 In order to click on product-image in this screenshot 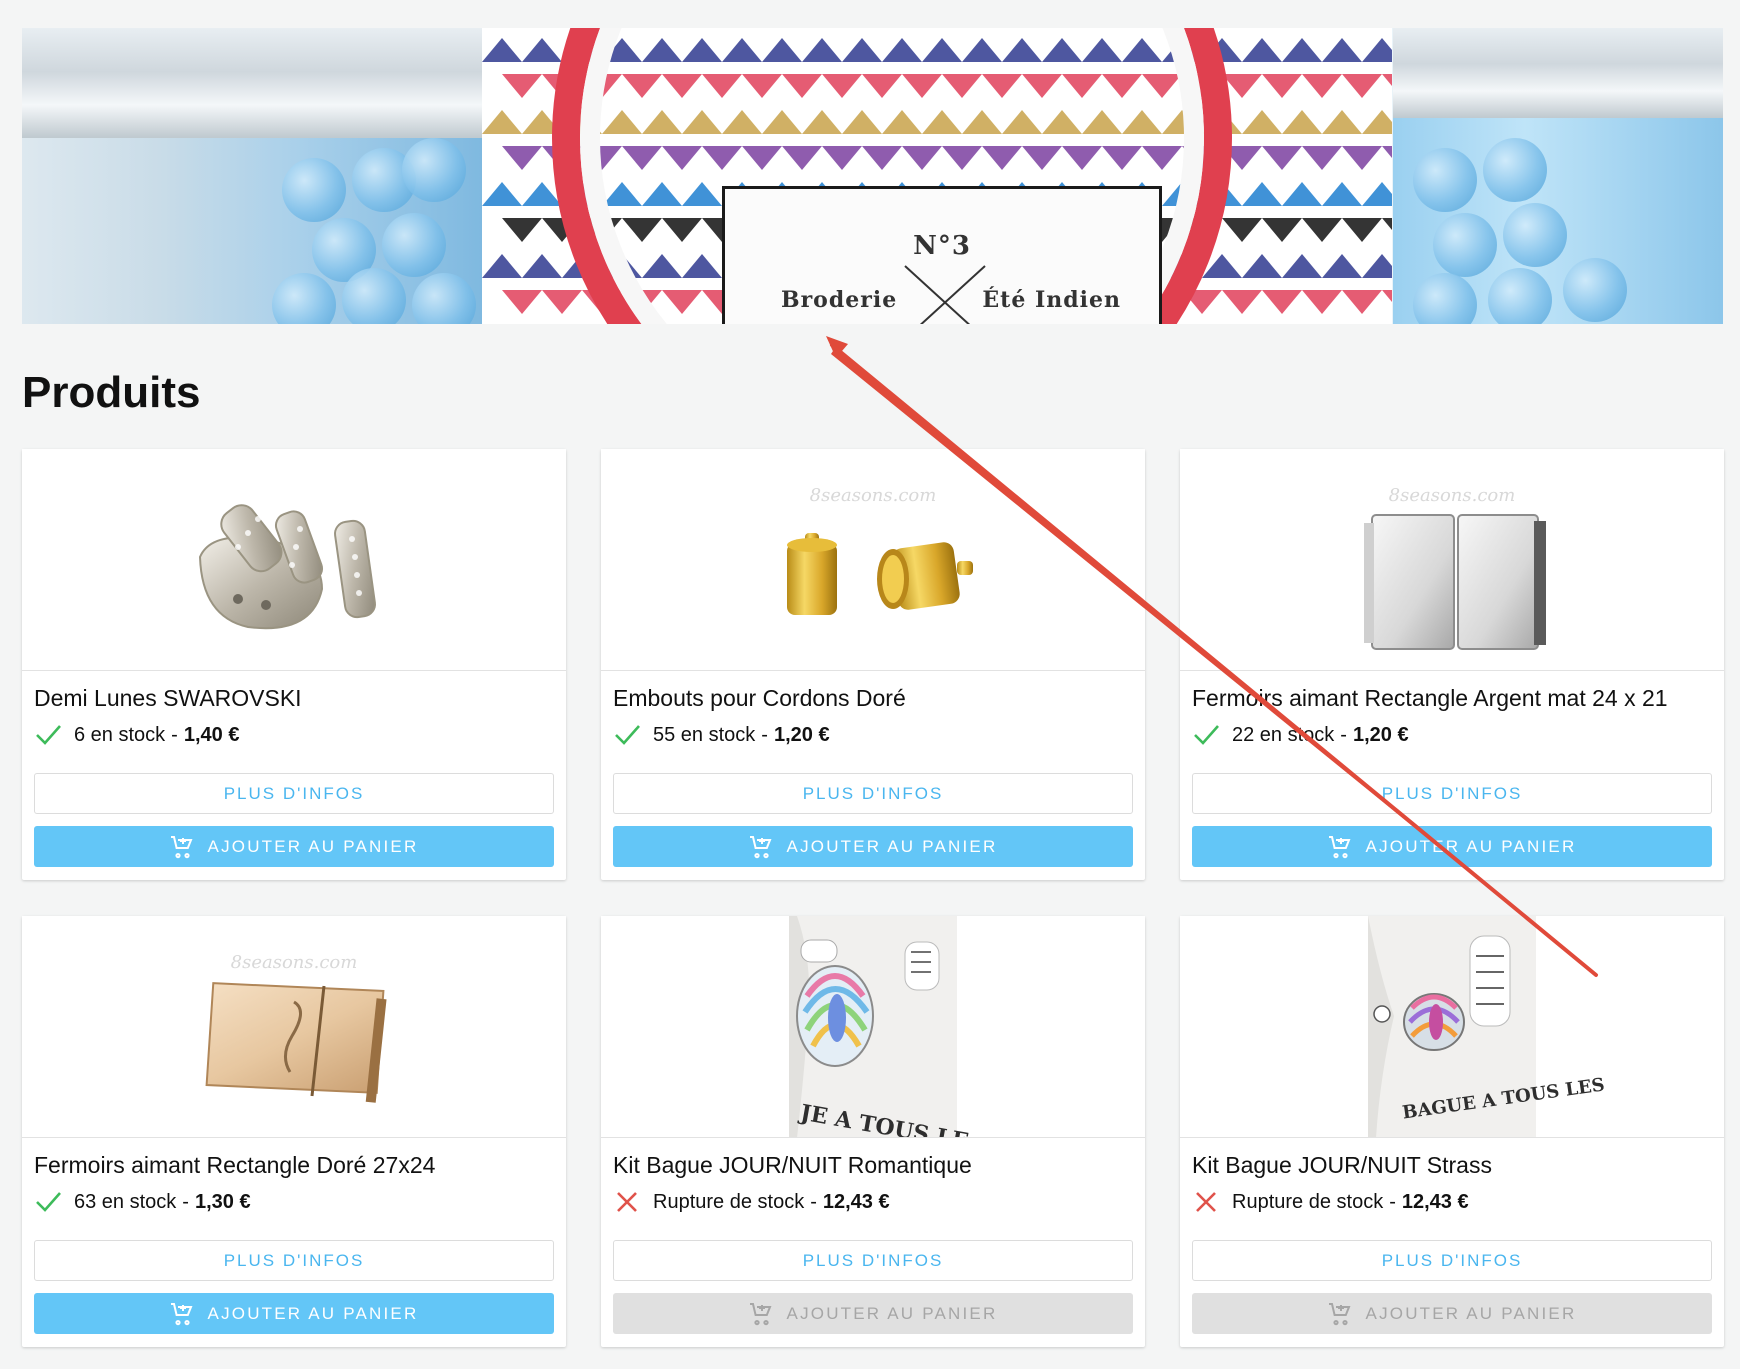, I will do `click(294, 560)`.